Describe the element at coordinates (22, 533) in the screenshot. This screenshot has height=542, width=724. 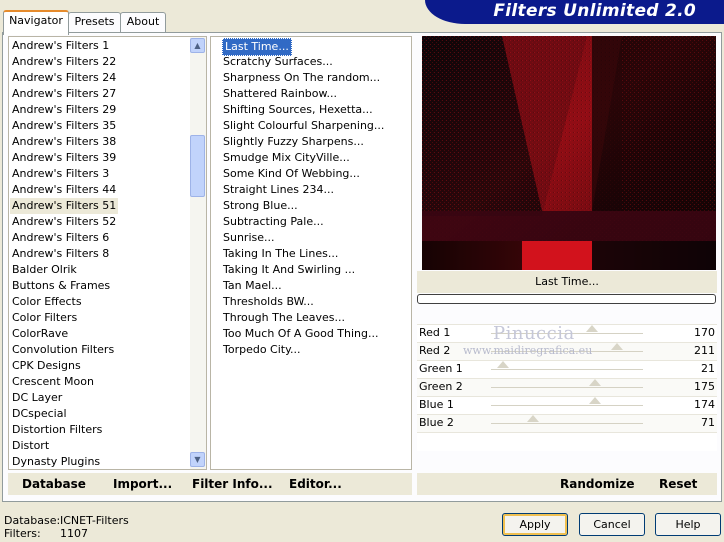
I see `filters-count-label: Filters:` at that location.